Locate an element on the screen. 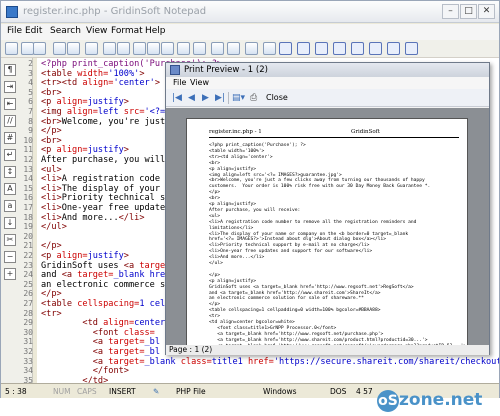 Image resolution: width=500 pixels, height=416 pixels. print-icon is located at coordinates (91, 48).